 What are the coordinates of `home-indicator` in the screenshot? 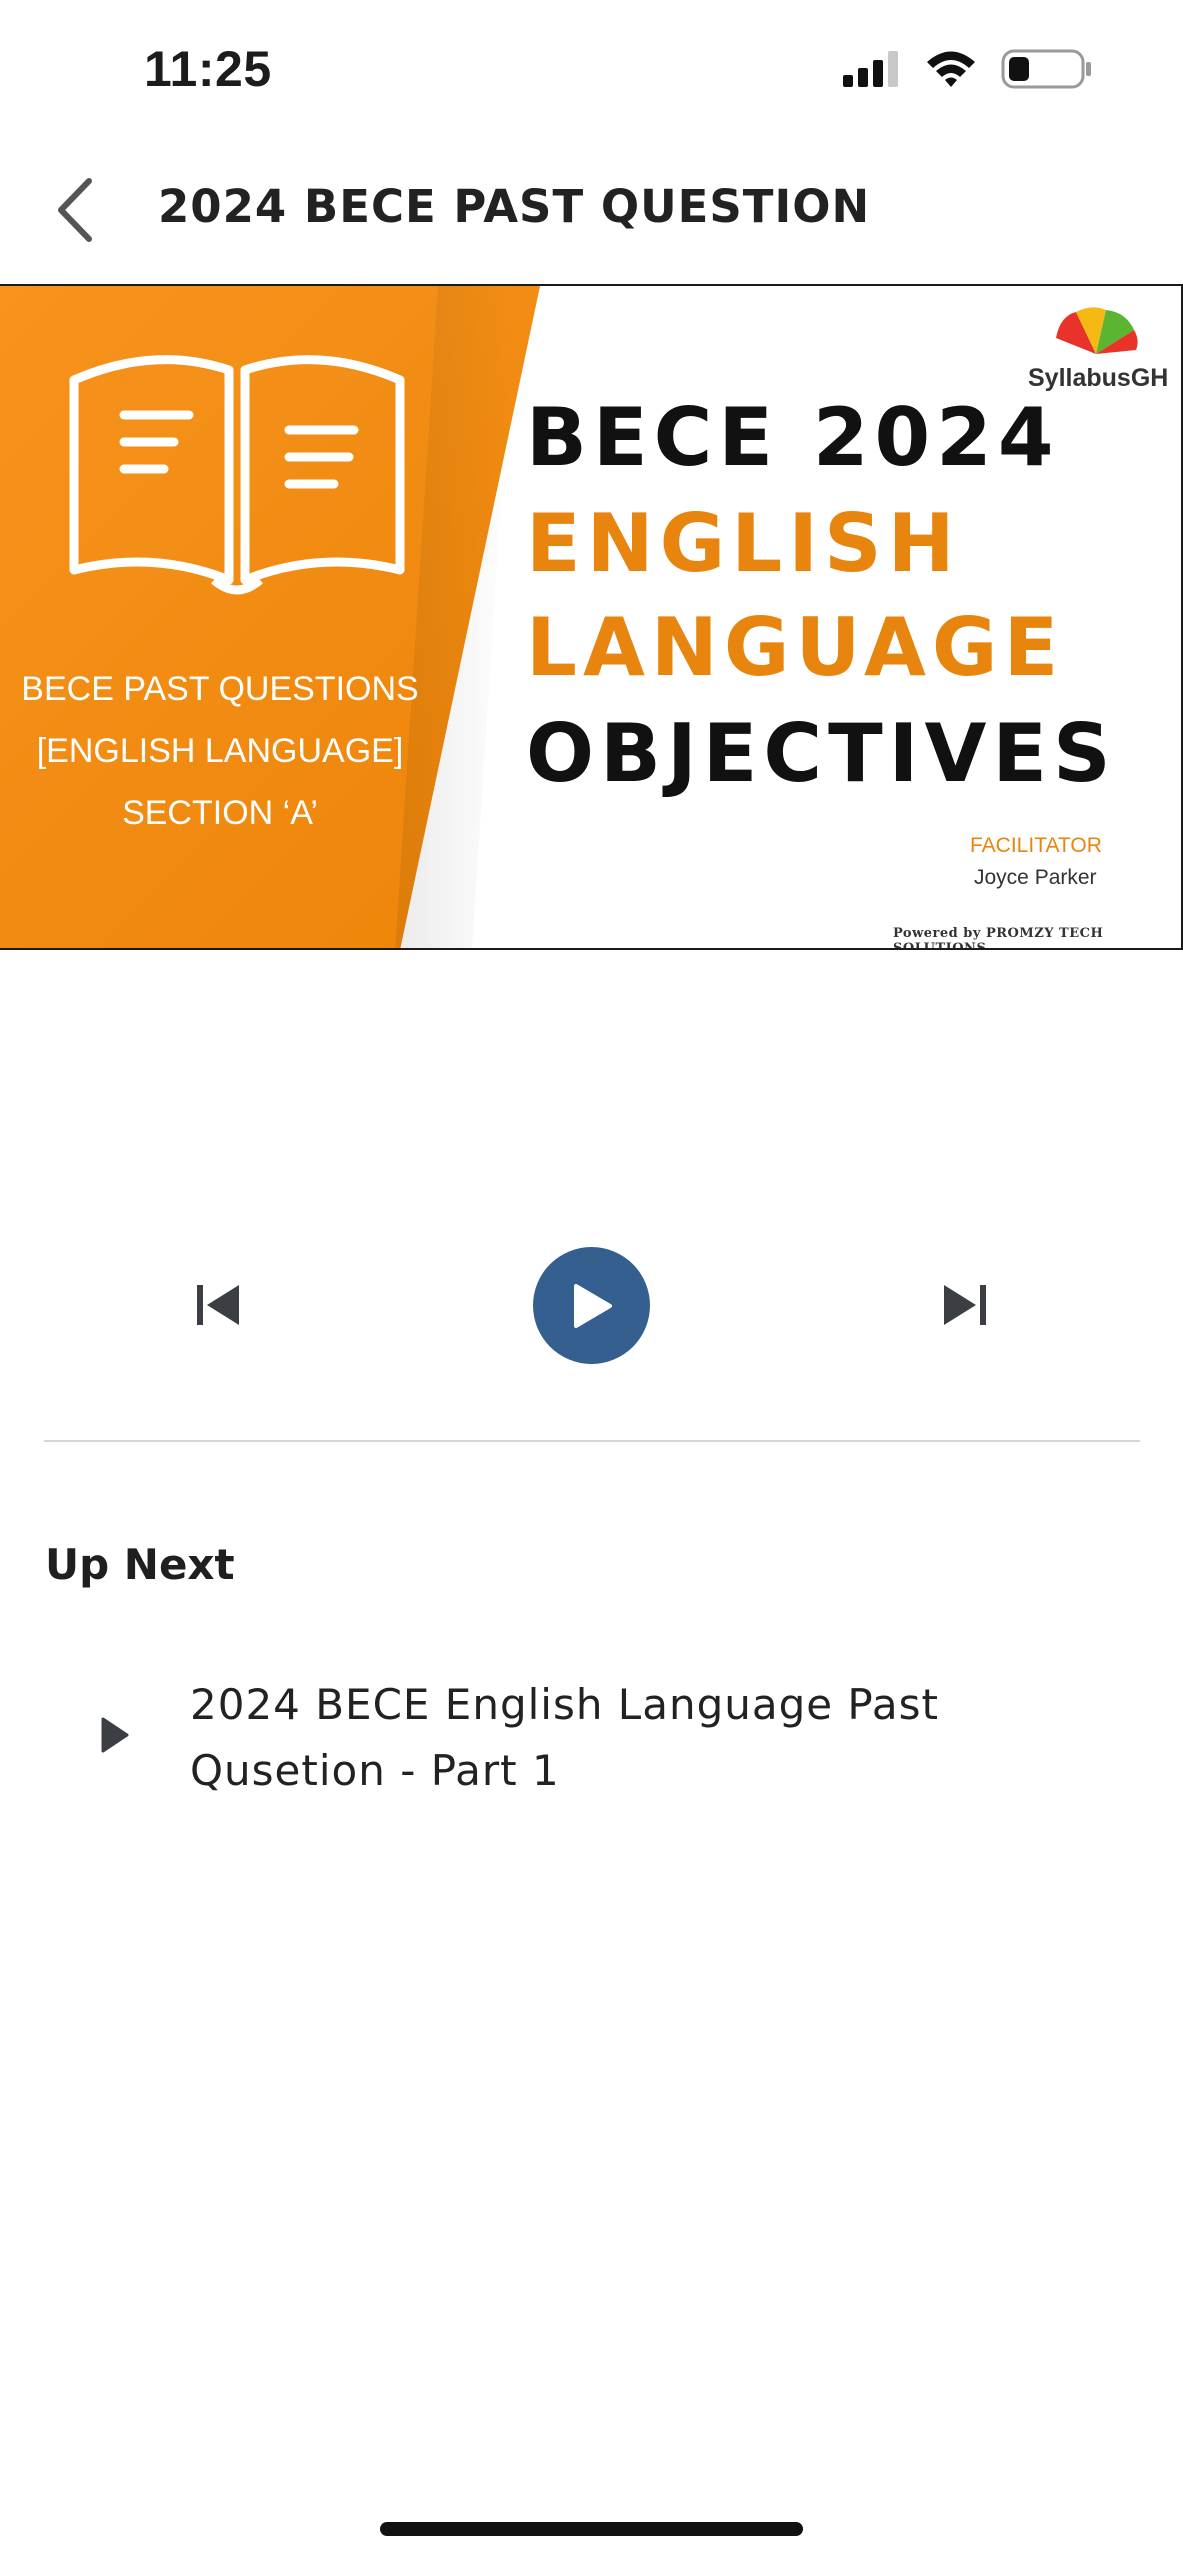 It's located at (591, 2529).